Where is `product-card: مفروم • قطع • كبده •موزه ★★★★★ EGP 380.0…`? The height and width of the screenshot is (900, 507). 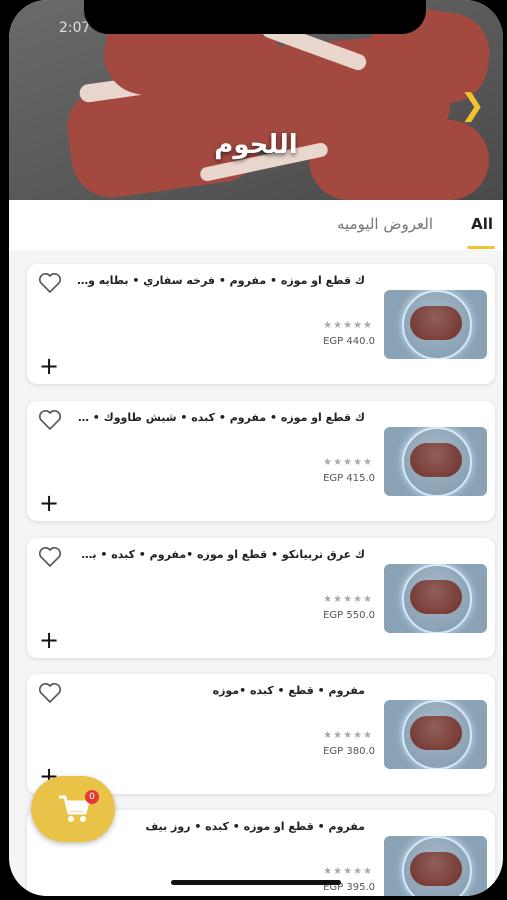
product-card: مفروم • قطع • كبده •موزه ★★★★★ EGP 380.0… is located at coordinates (261, 734).